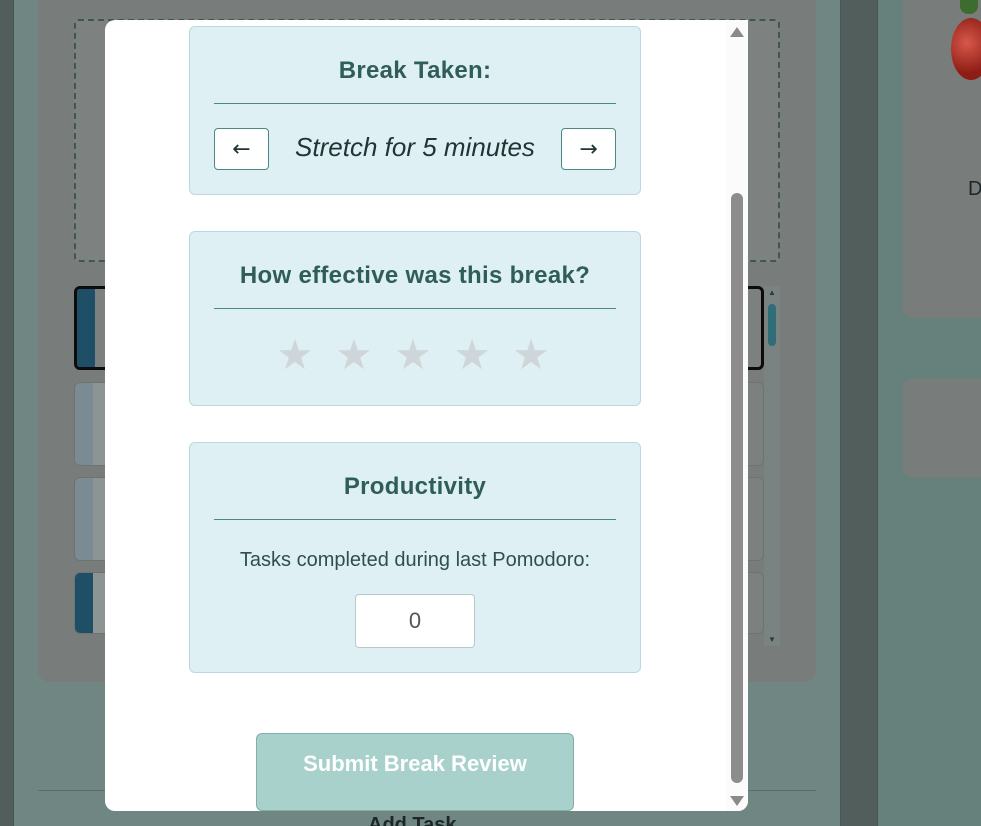 The image size is (981, 826). Describe the element at coordinates (415, 147) in the screenshot. I see `current-break-label: Stretch for 5 minutes` at that location.